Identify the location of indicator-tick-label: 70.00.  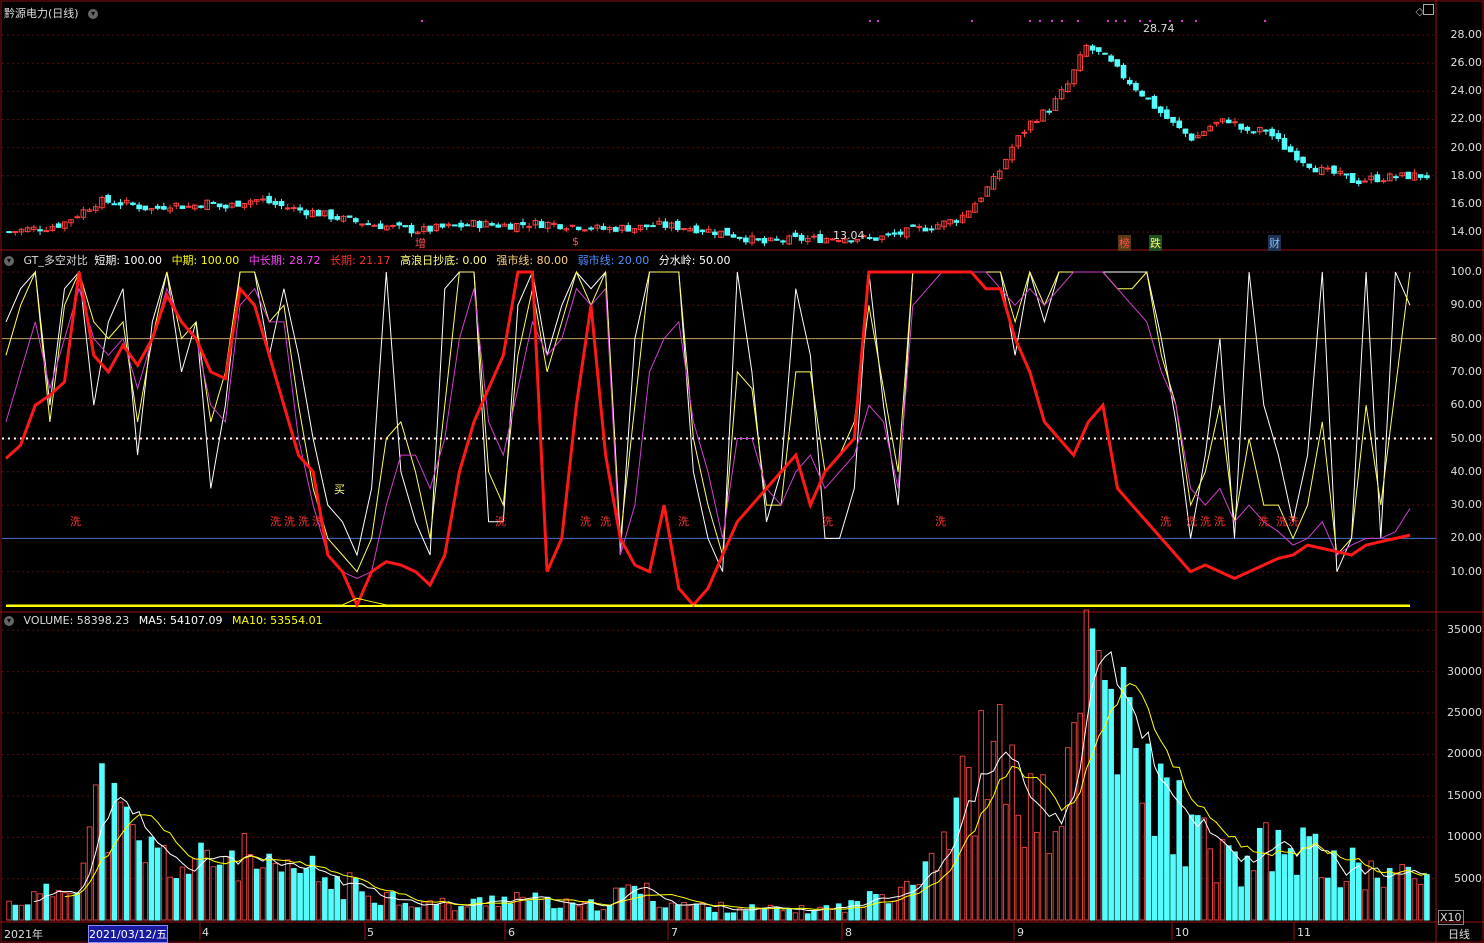
(1466, 371).